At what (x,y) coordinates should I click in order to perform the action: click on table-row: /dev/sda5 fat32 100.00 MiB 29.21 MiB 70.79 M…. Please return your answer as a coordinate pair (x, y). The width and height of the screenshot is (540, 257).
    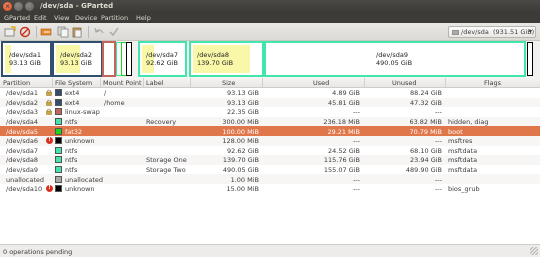
    Looking at the image, I should click on (270, 131).